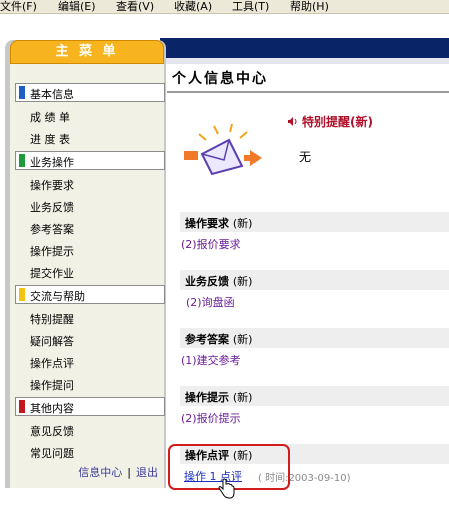 The width and height of the screenshot is (449, 507). I want to click on sidebar-item-faq: 常见问题, so click(52, 453).